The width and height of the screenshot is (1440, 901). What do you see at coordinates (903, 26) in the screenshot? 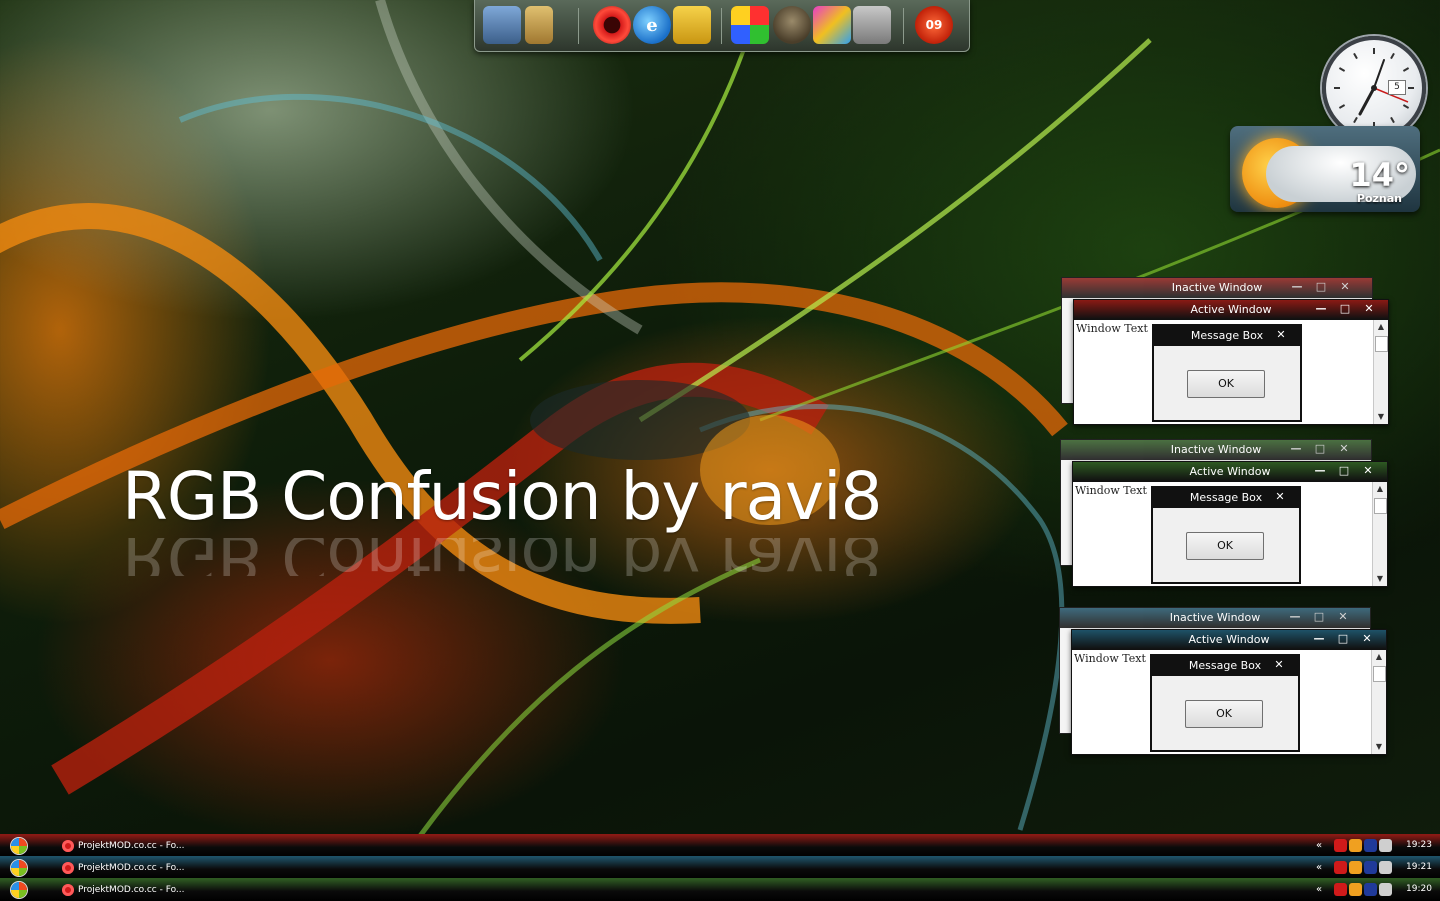
I see `dock-separator` at bounding box center [903, 26].